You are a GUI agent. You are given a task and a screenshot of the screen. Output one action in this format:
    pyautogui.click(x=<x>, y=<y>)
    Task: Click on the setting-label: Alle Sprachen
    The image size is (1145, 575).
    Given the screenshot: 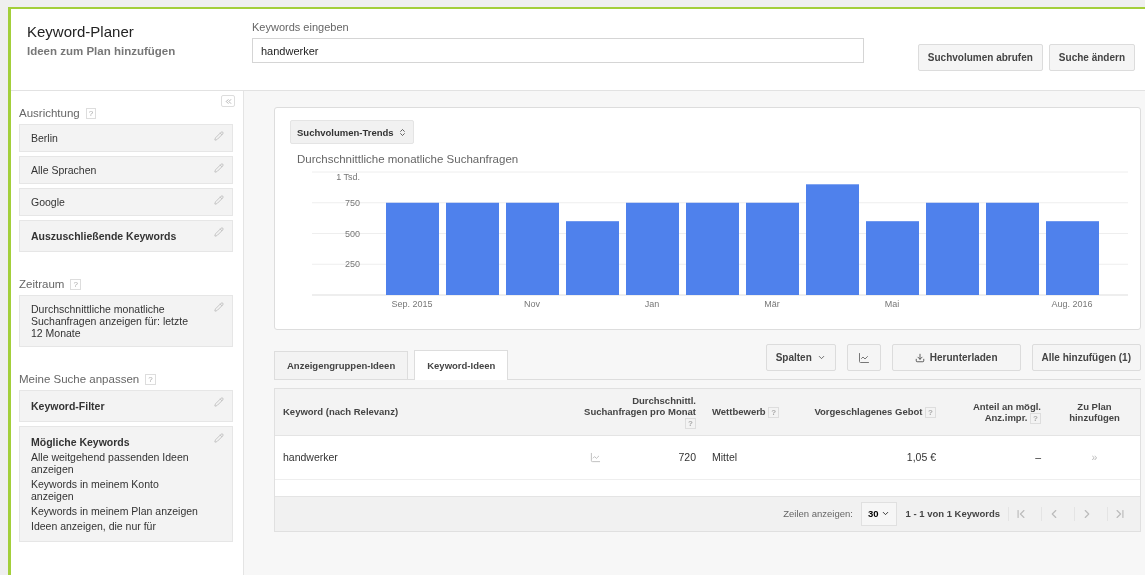 What is the action you would take?
    pyautogui.click(x=64, y=170)
    